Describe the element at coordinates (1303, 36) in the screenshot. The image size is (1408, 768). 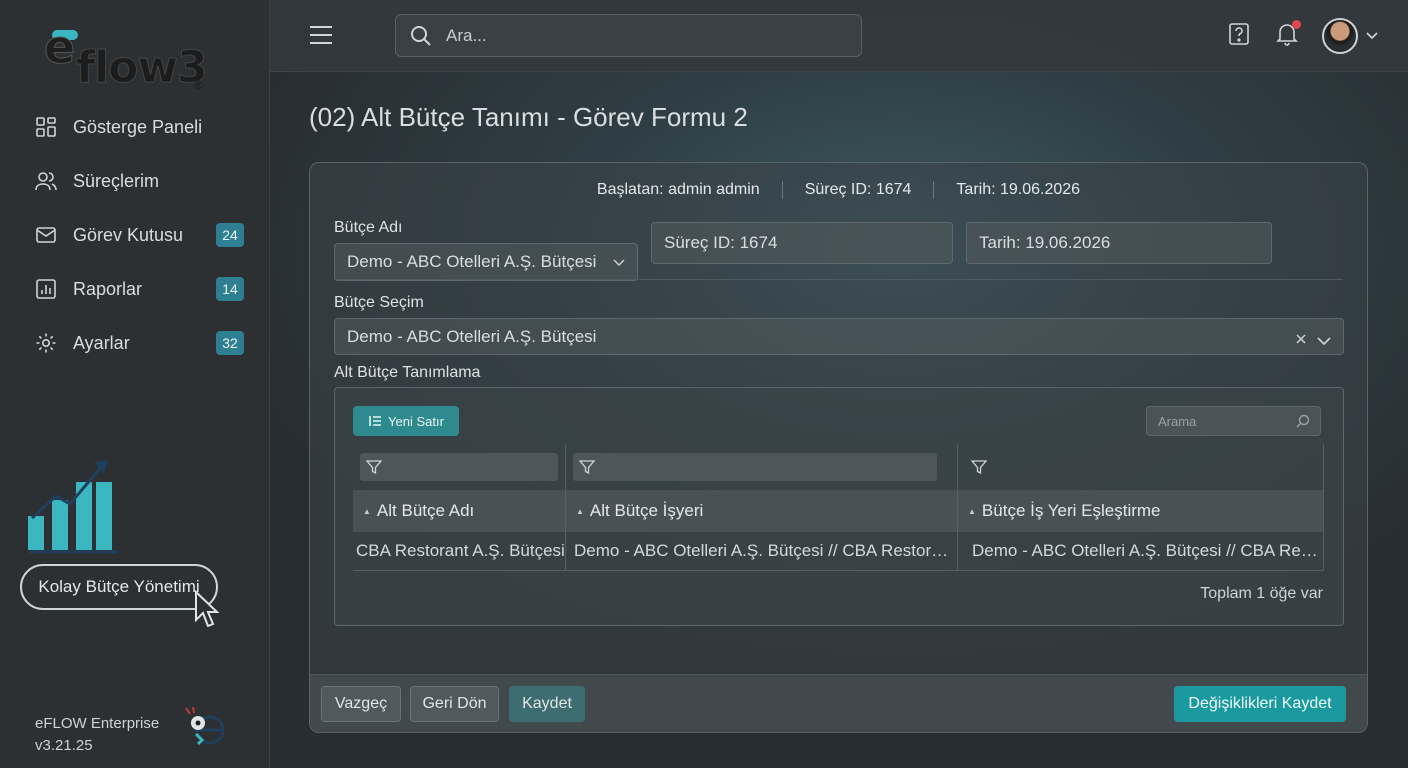
I see `top-actions` at that location.